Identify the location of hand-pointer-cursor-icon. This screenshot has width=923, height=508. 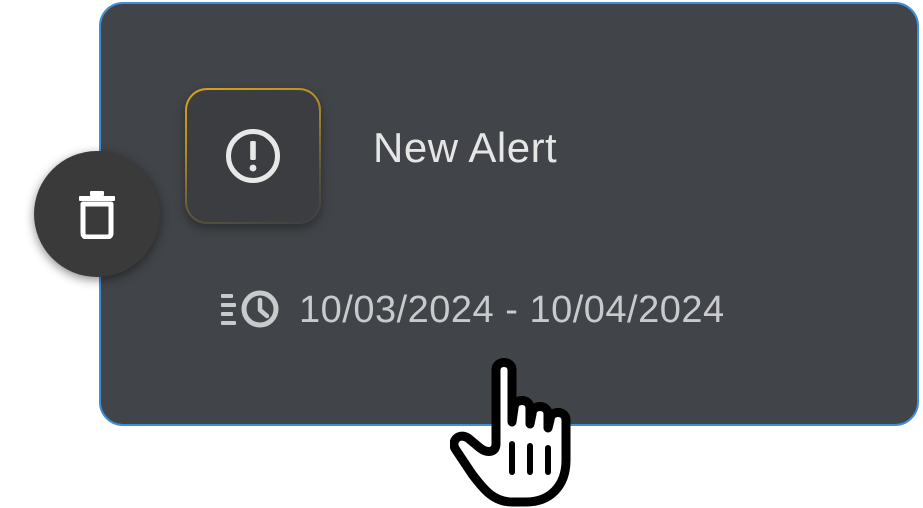
(519, 430).